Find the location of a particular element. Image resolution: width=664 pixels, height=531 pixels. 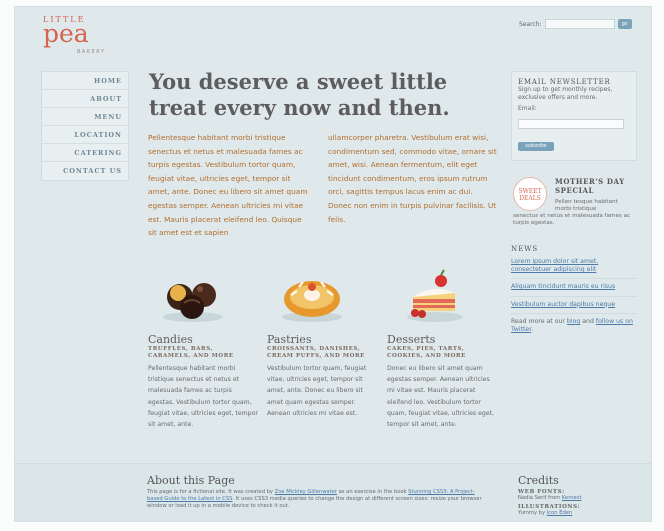

nav-catering: CATERING is located at coordinates (85, 153).